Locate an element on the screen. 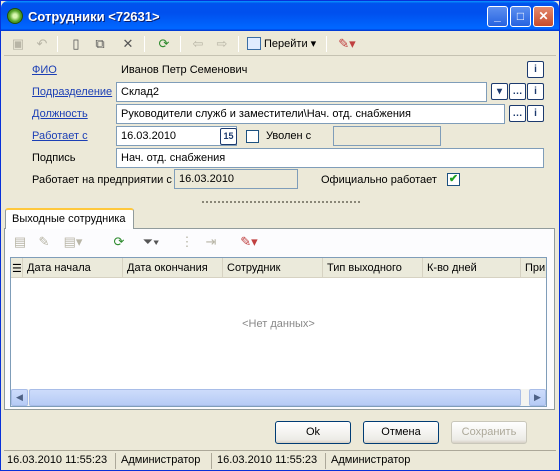 The image size is (560, 471). tab-employee-days-off: Выходные сотрудника is located at coordinates (69, 218).